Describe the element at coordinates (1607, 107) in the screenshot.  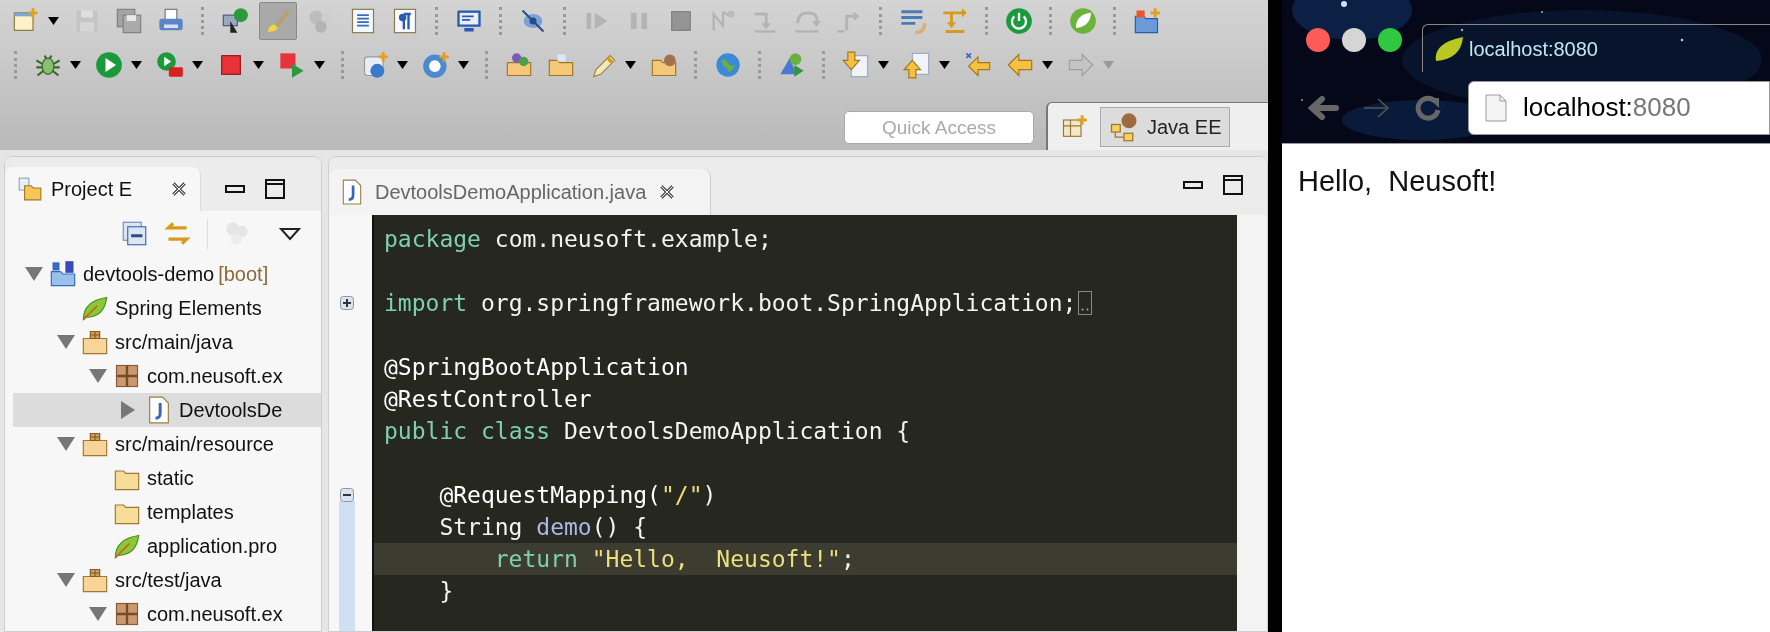
I see `url-text: localhost:8080` at that location.